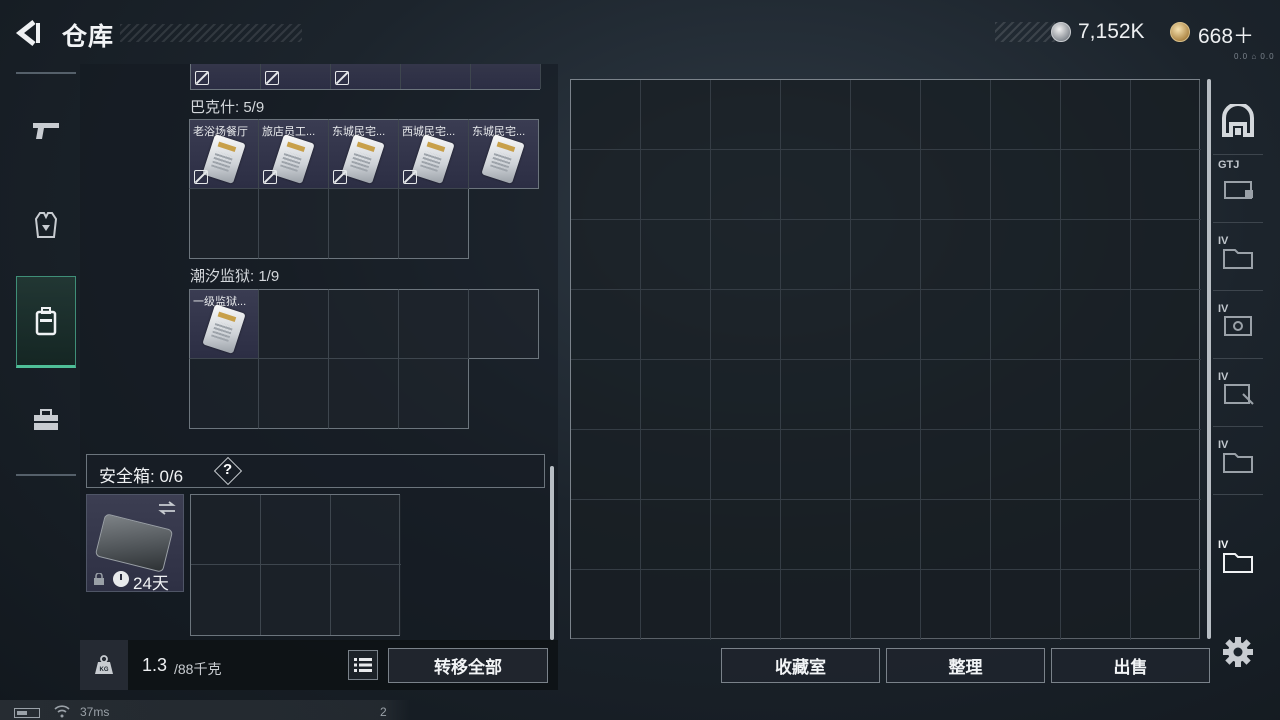  What do you see at coordinates (1209, 359) in the screenshot?
I see `storage-scrollbar` at bounding box center [1209, 359].